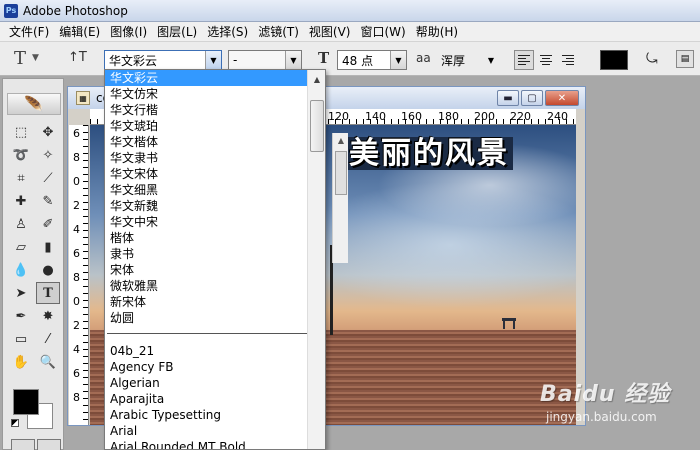 This screenshot has height=450, width=700. I want to click on baidu-jingyan-watermark: Baidu 经验 jingyan.baidu.com, so click(615, 406).